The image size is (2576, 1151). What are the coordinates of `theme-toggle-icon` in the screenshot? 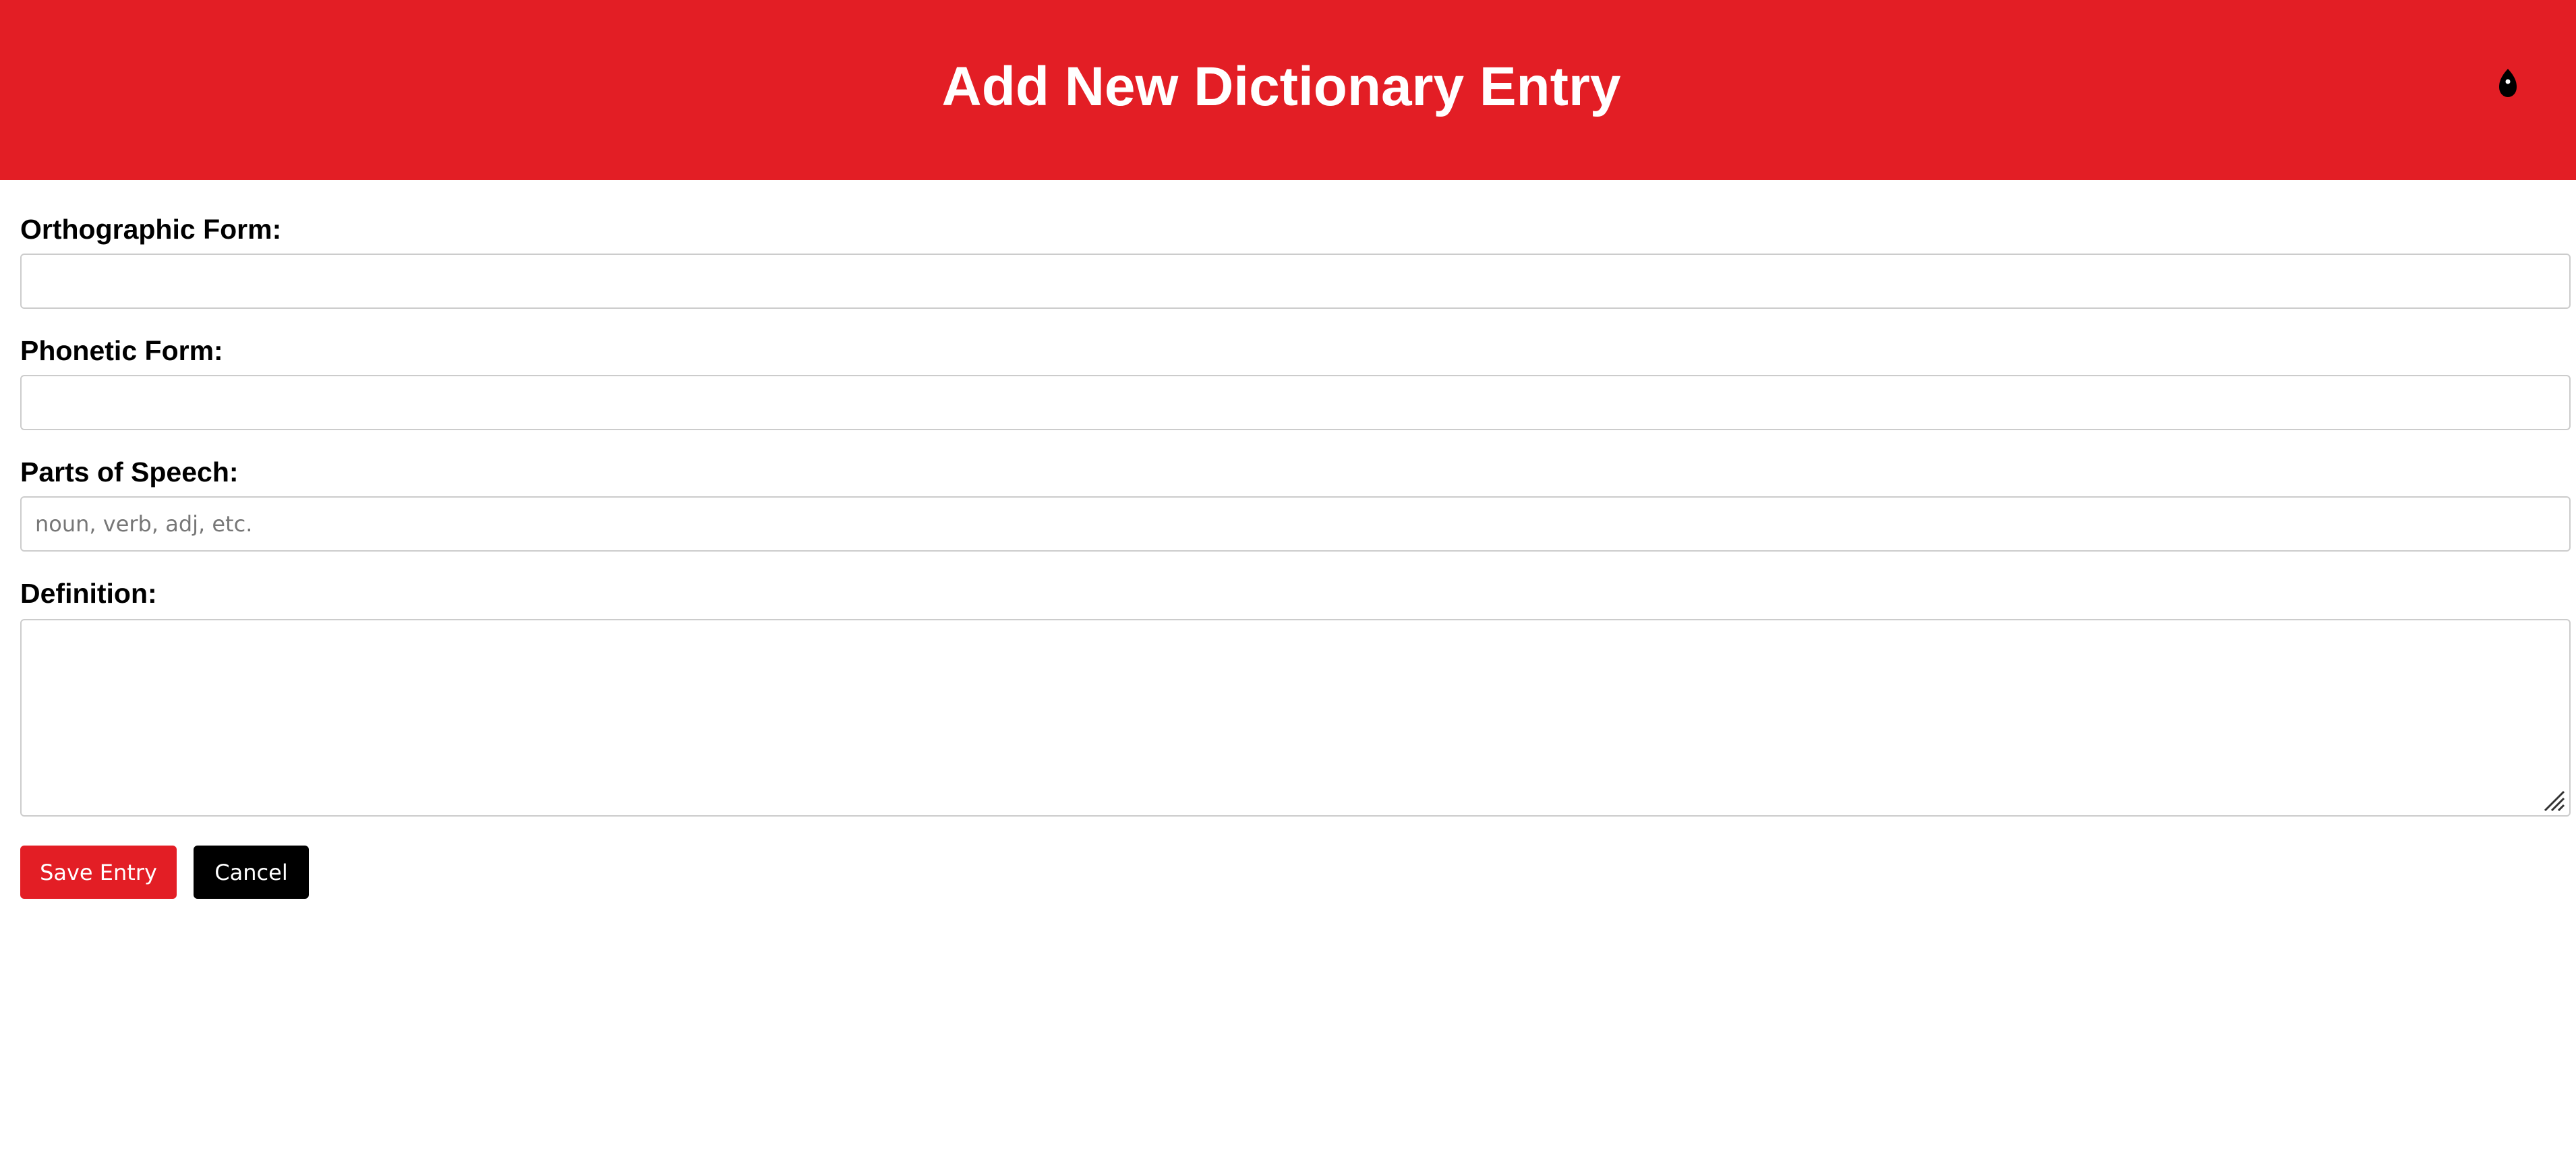 It's located at (2508, 83).